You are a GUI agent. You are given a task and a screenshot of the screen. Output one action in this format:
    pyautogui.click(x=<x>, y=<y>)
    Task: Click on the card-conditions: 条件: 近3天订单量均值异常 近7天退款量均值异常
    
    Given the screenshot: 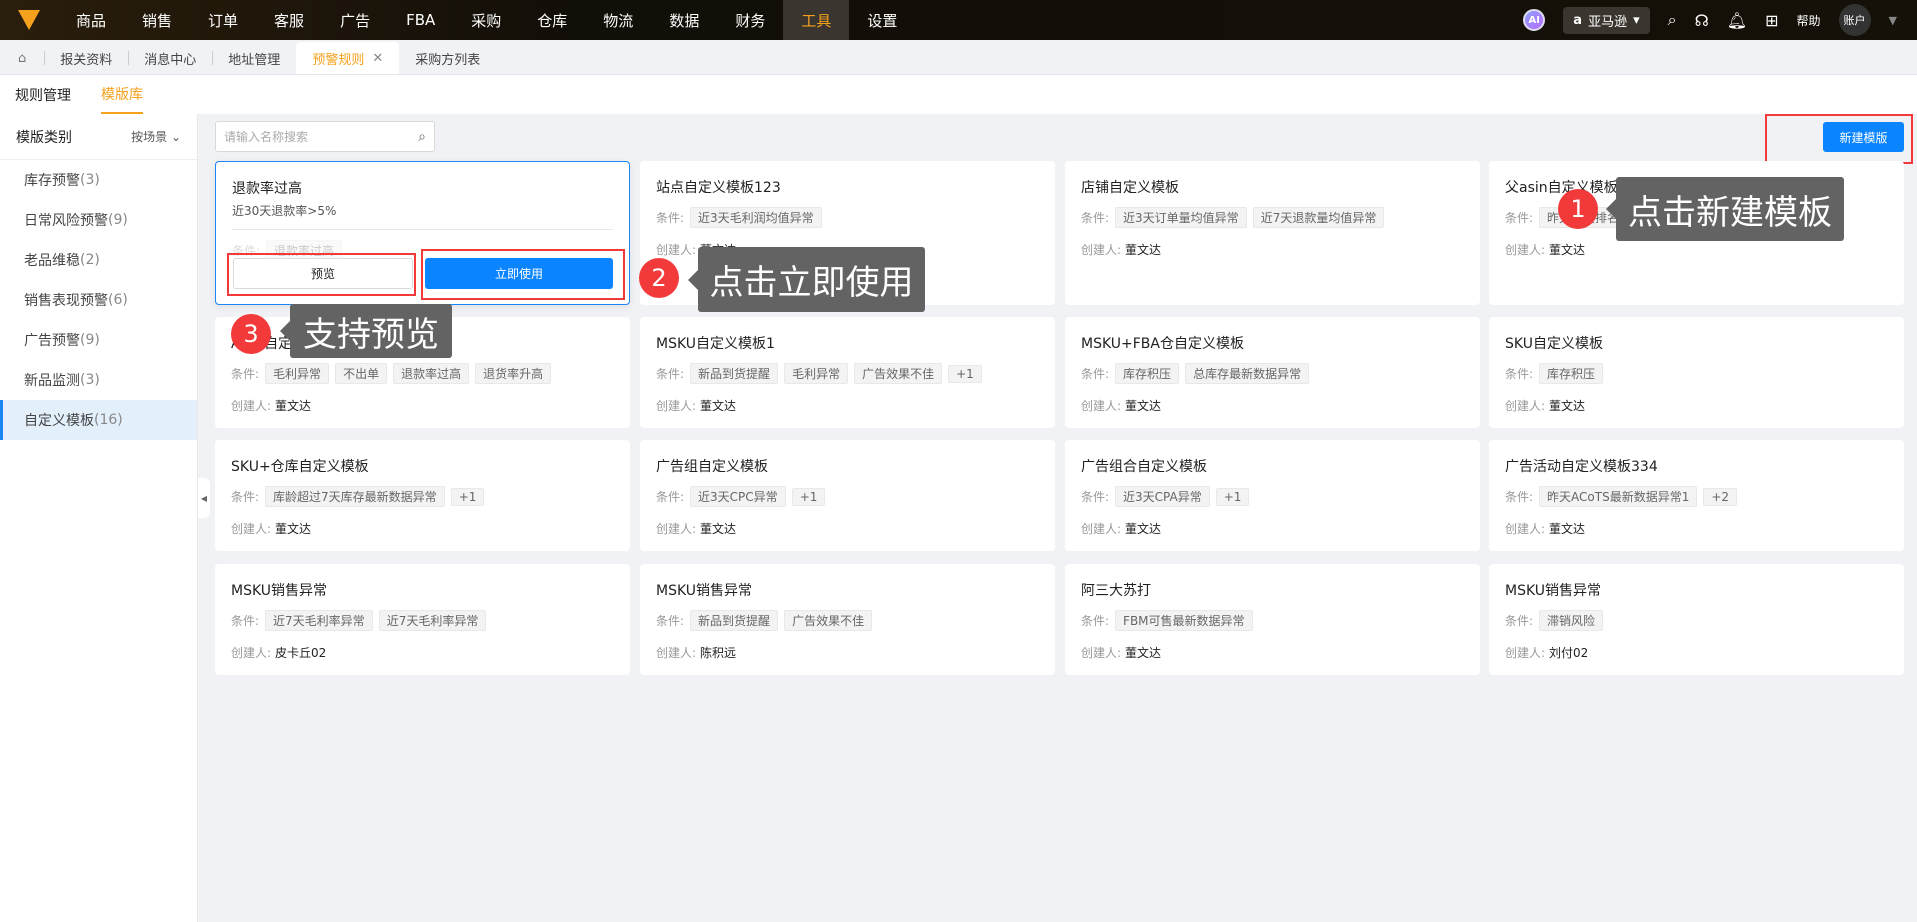 What is the action you would take?
    pyautogui.click(x=1233, y=217)
    